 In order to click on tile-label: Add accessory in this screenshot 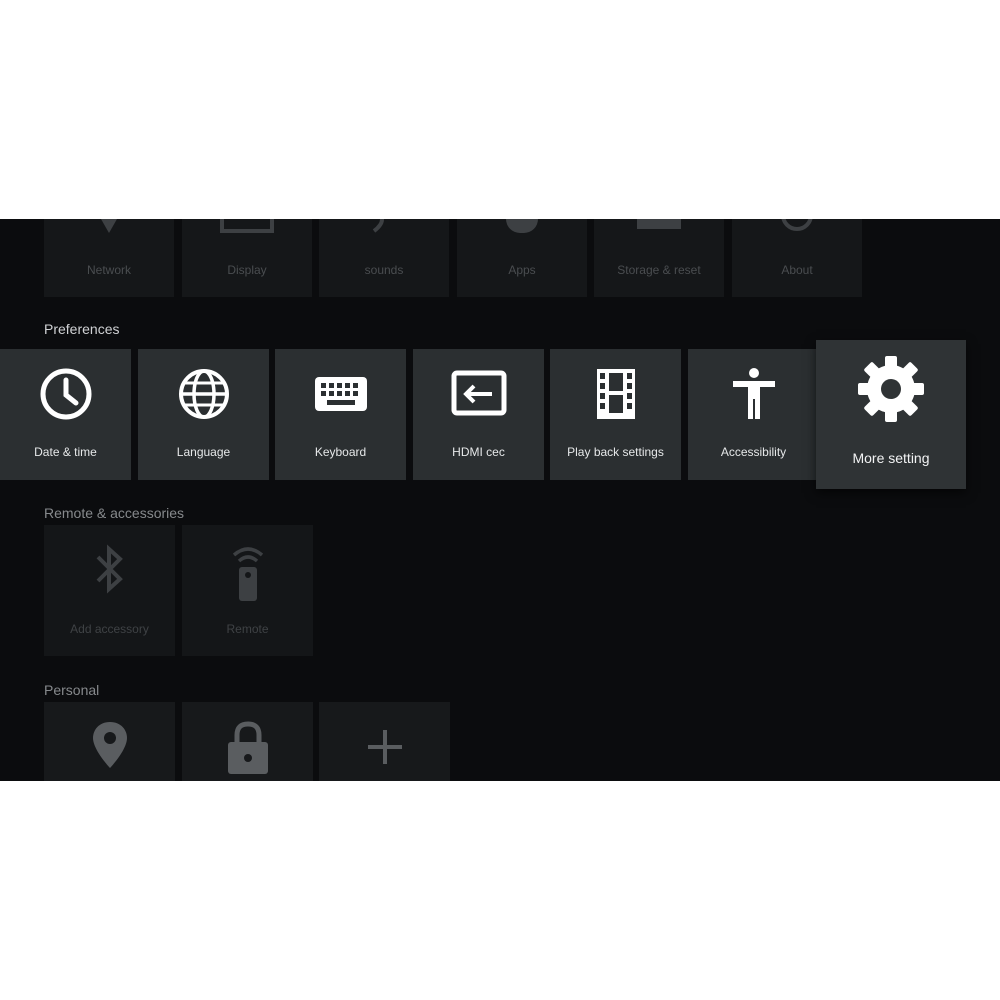, I will do `click(109, 629)`.